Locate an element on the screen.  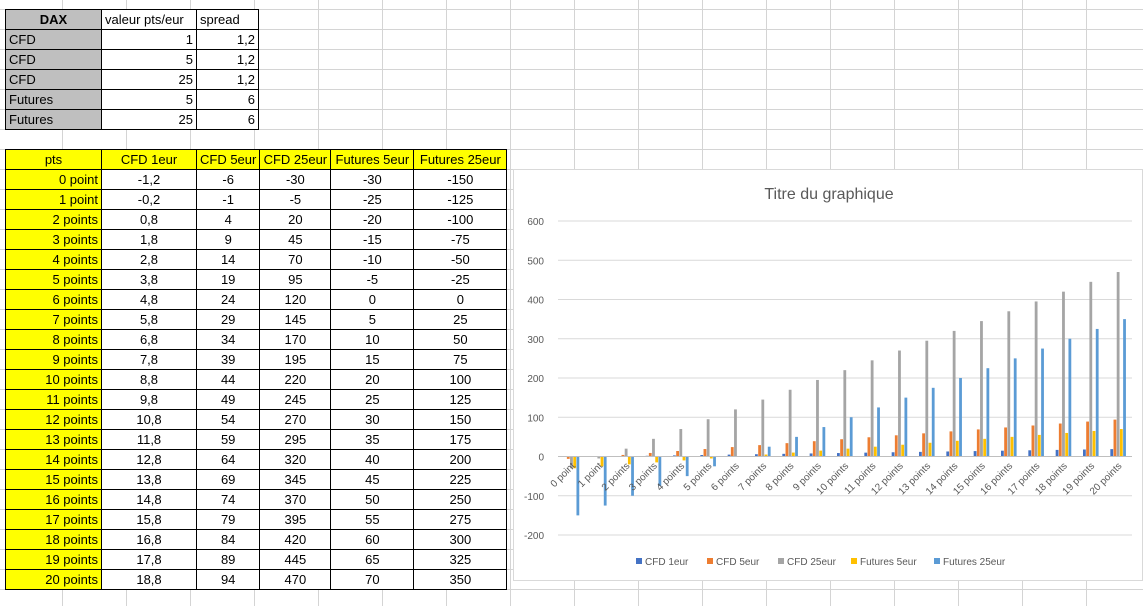
points-value-cell: 50 is located at coordinates (460, 339).